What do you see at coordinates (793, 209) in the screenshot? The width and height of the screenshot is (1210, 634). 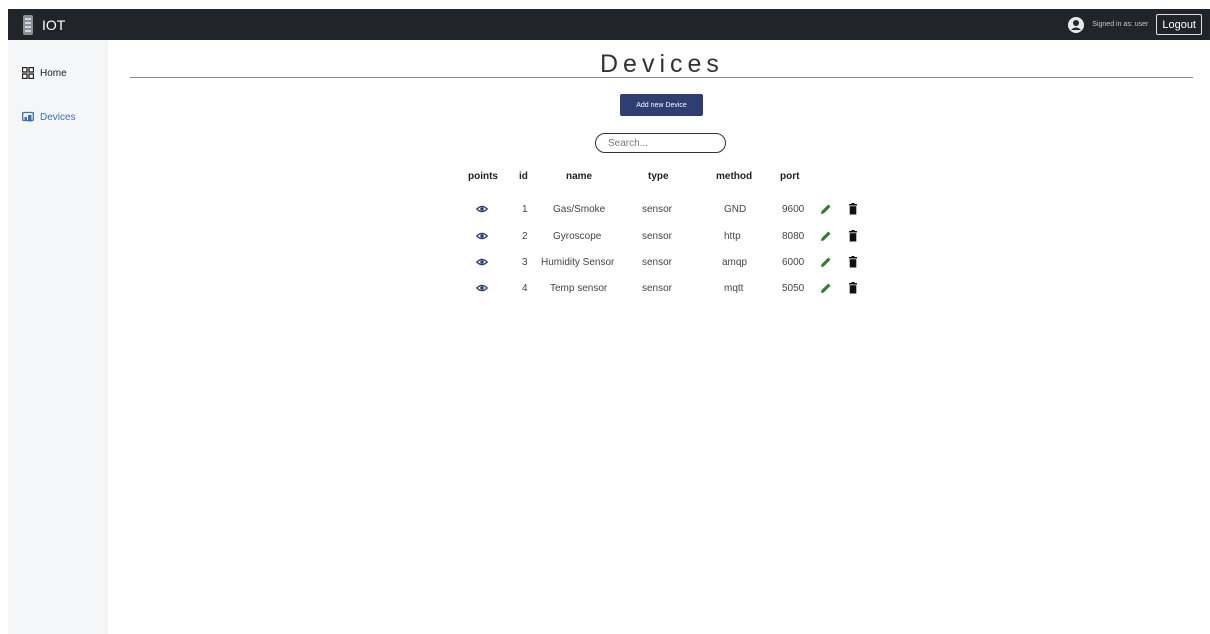 I see `cell-port: 9600` at bounding box center [793, 209].